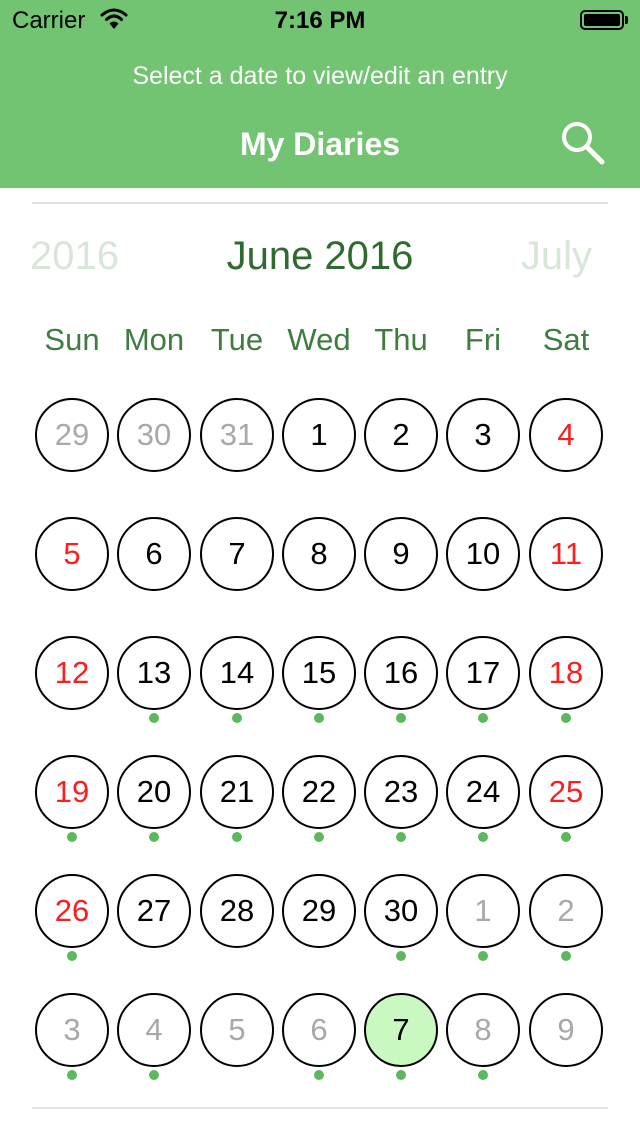  I want to click on calendar-day: 27, so click(154, 911).